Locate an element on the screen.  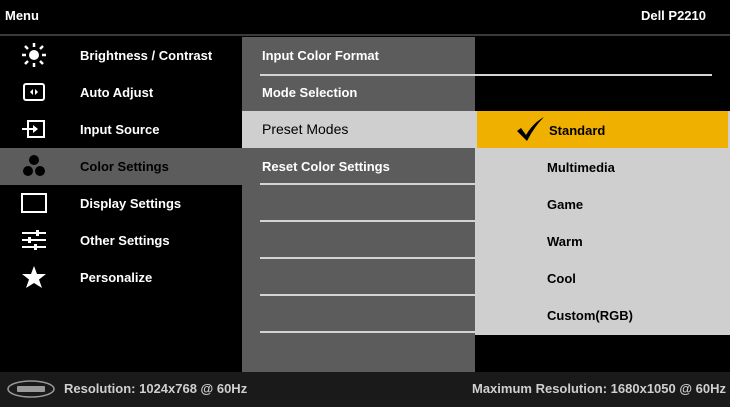
star-icon is located at coordinates (34, 277).